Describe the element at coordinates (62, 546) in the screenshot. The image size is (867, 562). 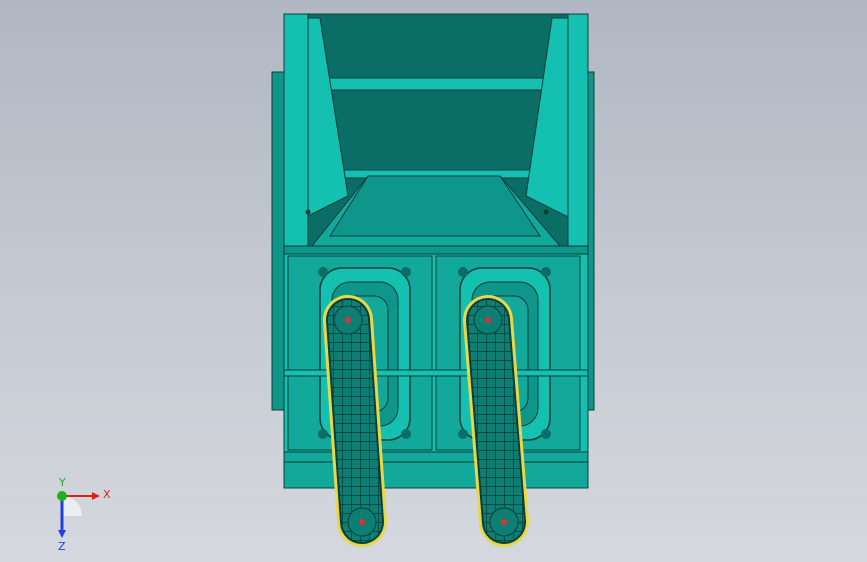
I see `z-axis-label: Z` at that location.